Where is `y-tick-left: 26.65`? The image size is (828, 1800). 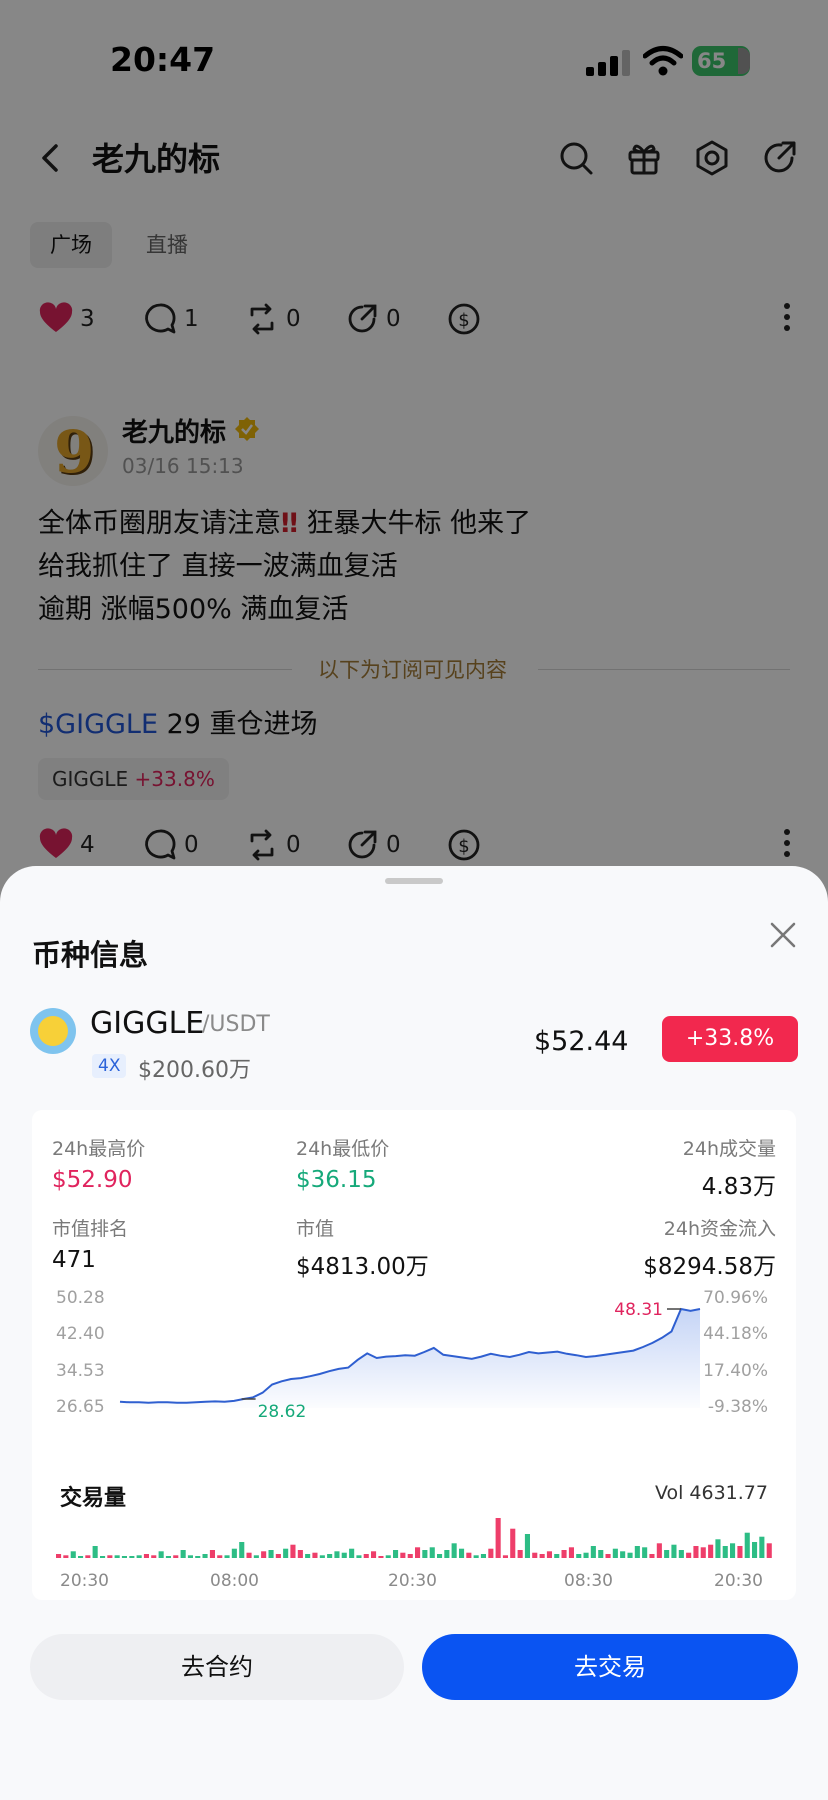
y-tick-left: 26.65 is located at coordinates (80, 1407).